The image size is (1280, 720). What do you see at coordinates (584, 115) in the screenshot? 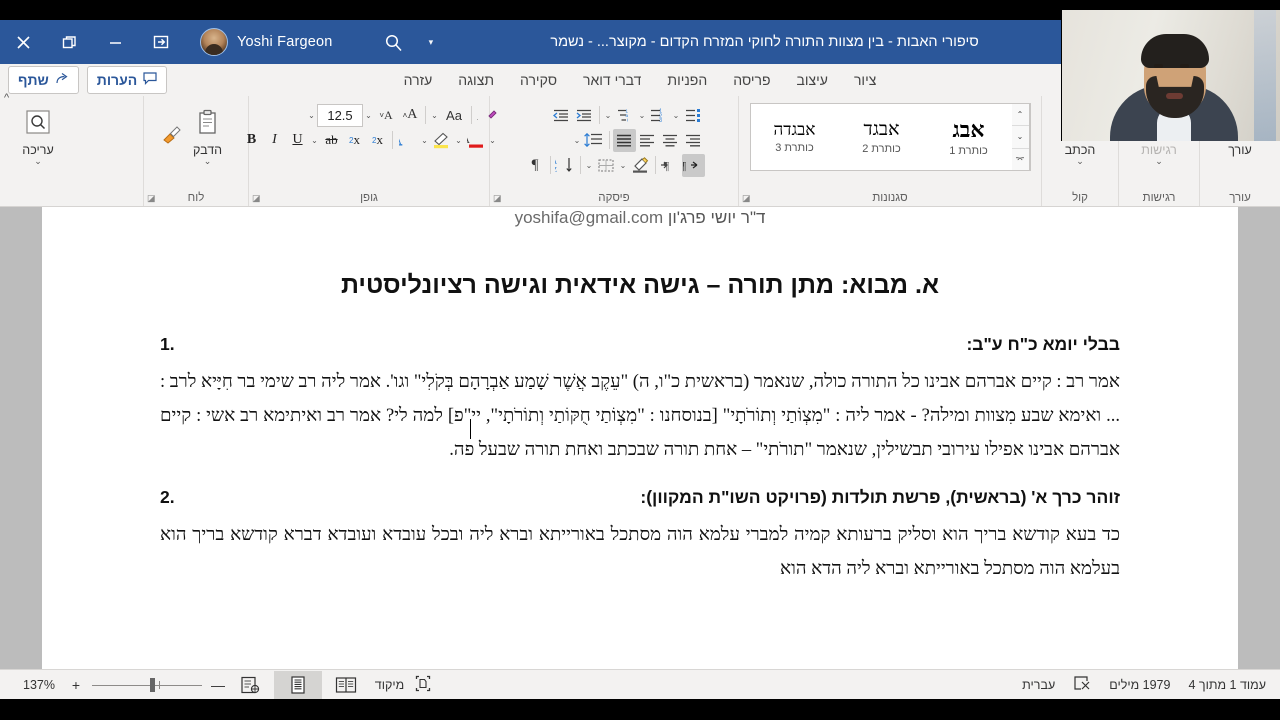
I see `increase-indent-icon` at bounding box center [584, 115].